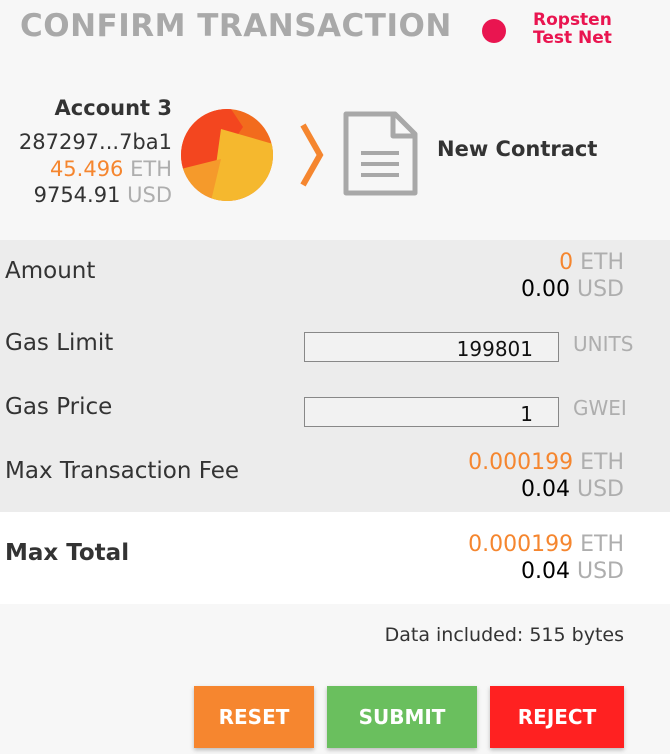 This screenshot has width=670, height=754. I want to click on usd-balance-value: 9754.91, so click(77, 195).